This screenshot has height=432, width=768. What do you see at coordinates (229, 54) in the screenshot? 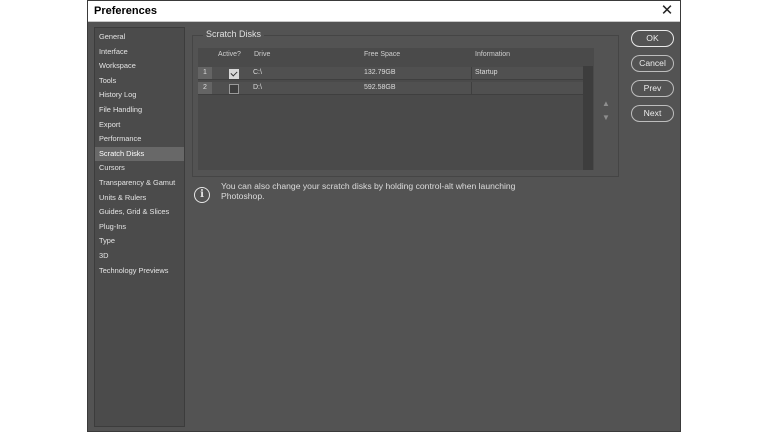
I see `column-header-active: Active?` at bounding box center [229, 54].